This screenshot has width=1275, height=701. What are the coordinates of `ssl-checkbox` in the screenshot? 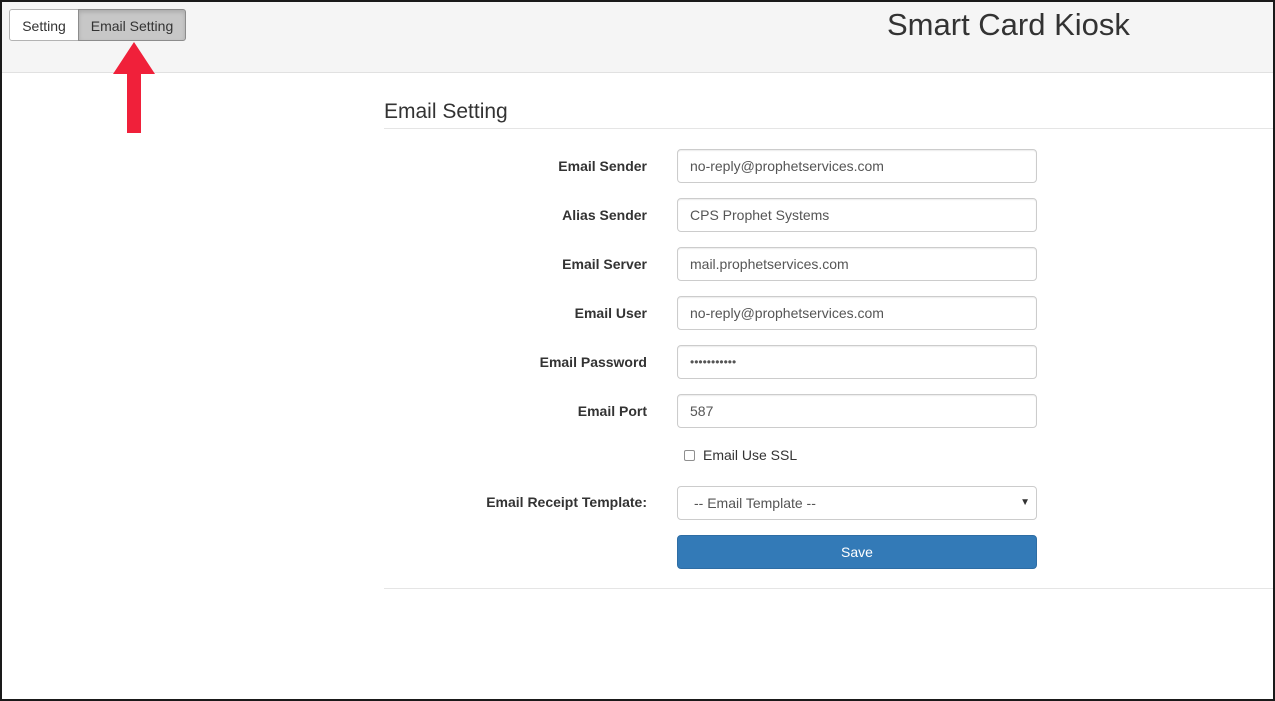 It's located at (689, 455).